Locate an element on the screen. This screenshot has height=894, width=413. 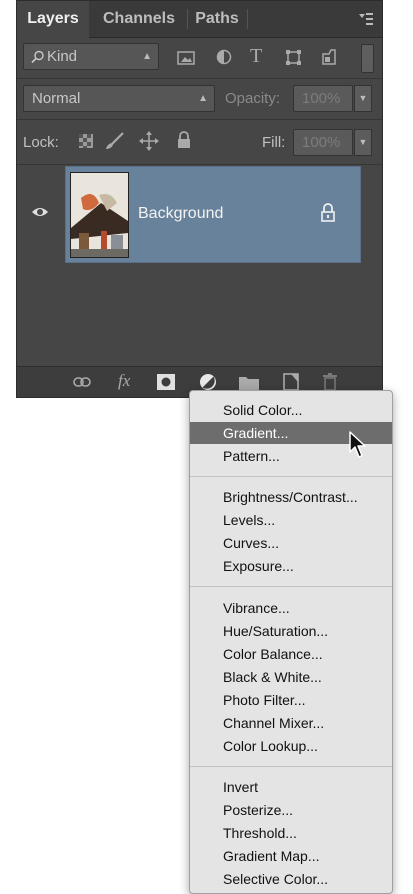
filter-smart-object-icon is located at coordinates (329, 57).